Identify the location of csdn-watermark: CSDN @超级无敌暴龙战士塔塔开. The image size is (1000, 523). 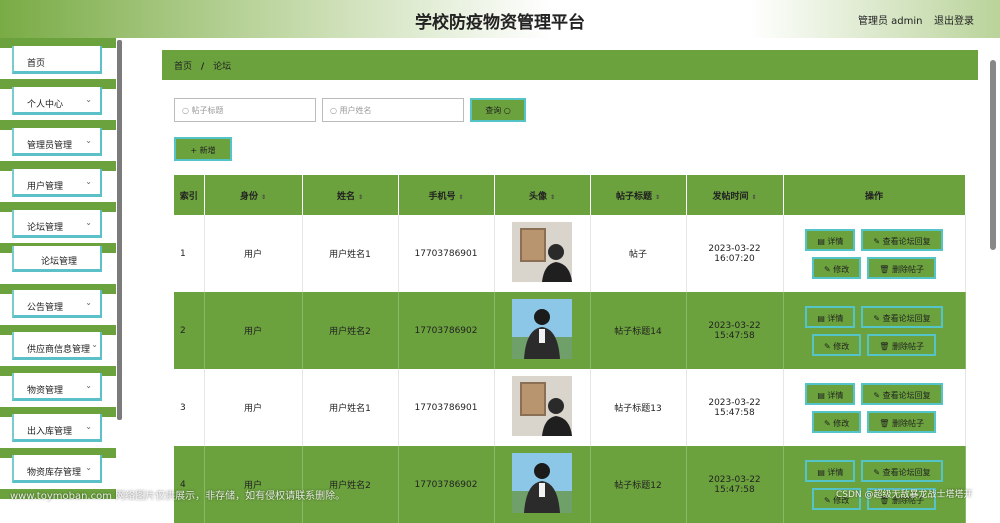
(904, 495).